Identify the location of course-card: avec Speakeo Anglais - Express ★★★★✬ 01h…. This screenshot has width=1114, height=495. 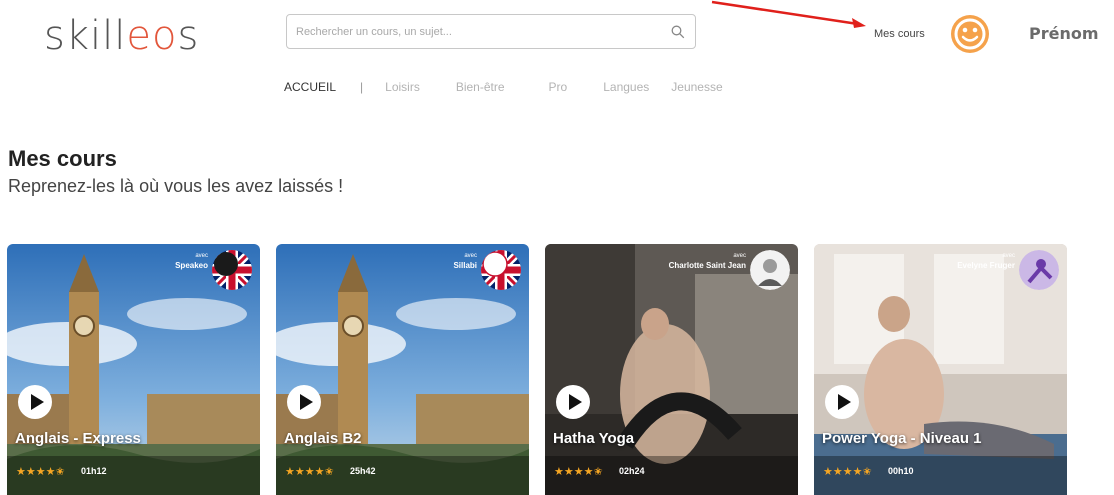
(133, 369).